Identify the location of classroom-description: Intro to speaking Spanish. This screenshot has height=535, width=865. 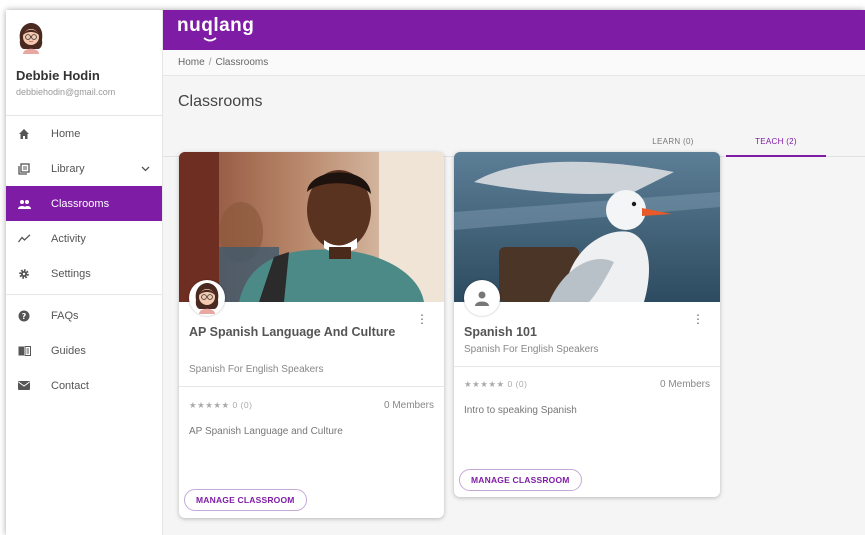
(520, 410).